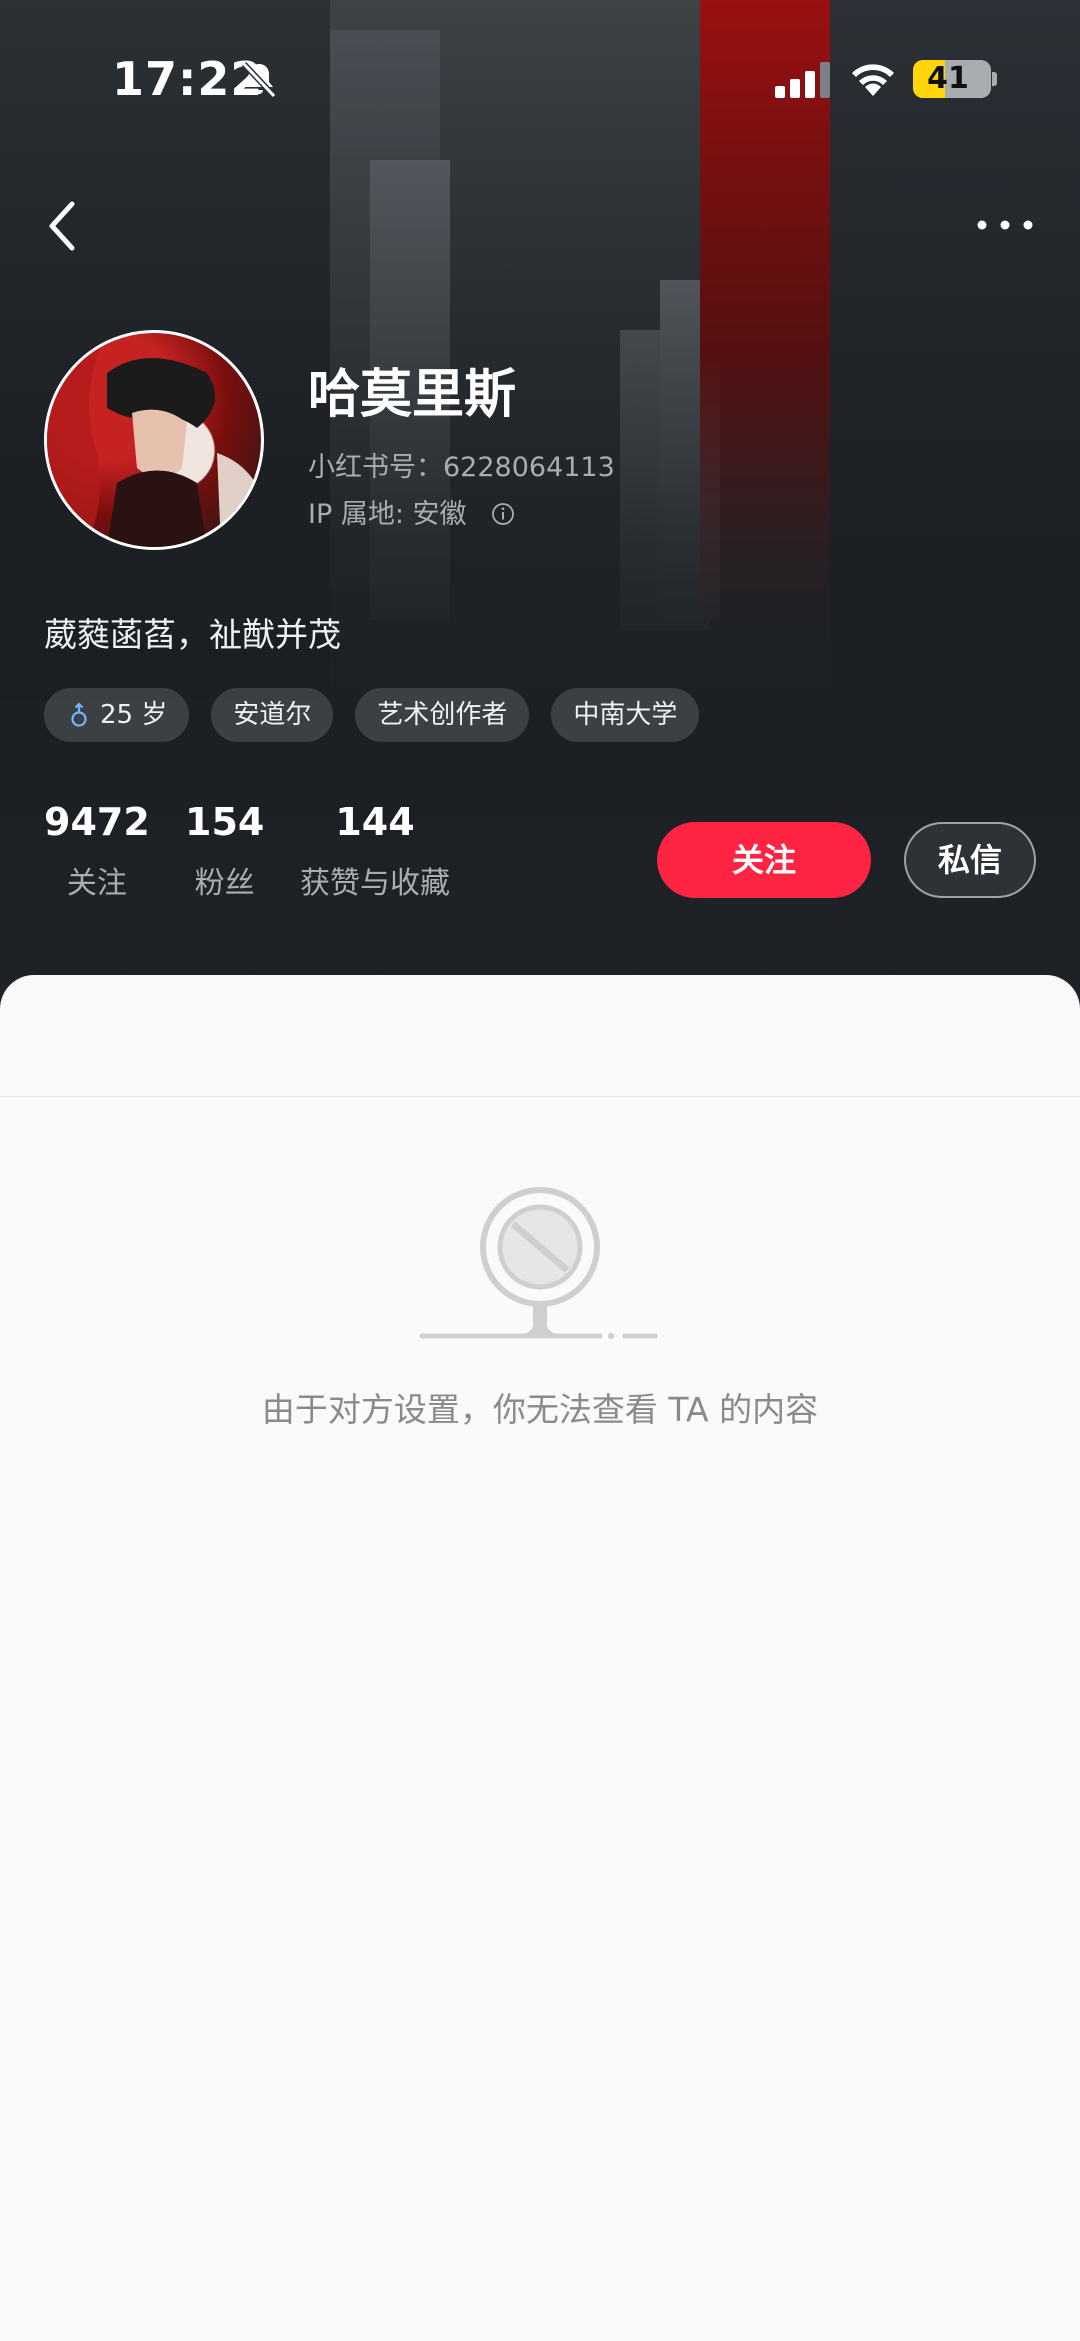 This screenshot has width=1080, height=2341. I want to click on tag-label: 25 岁, so click(134, 715).